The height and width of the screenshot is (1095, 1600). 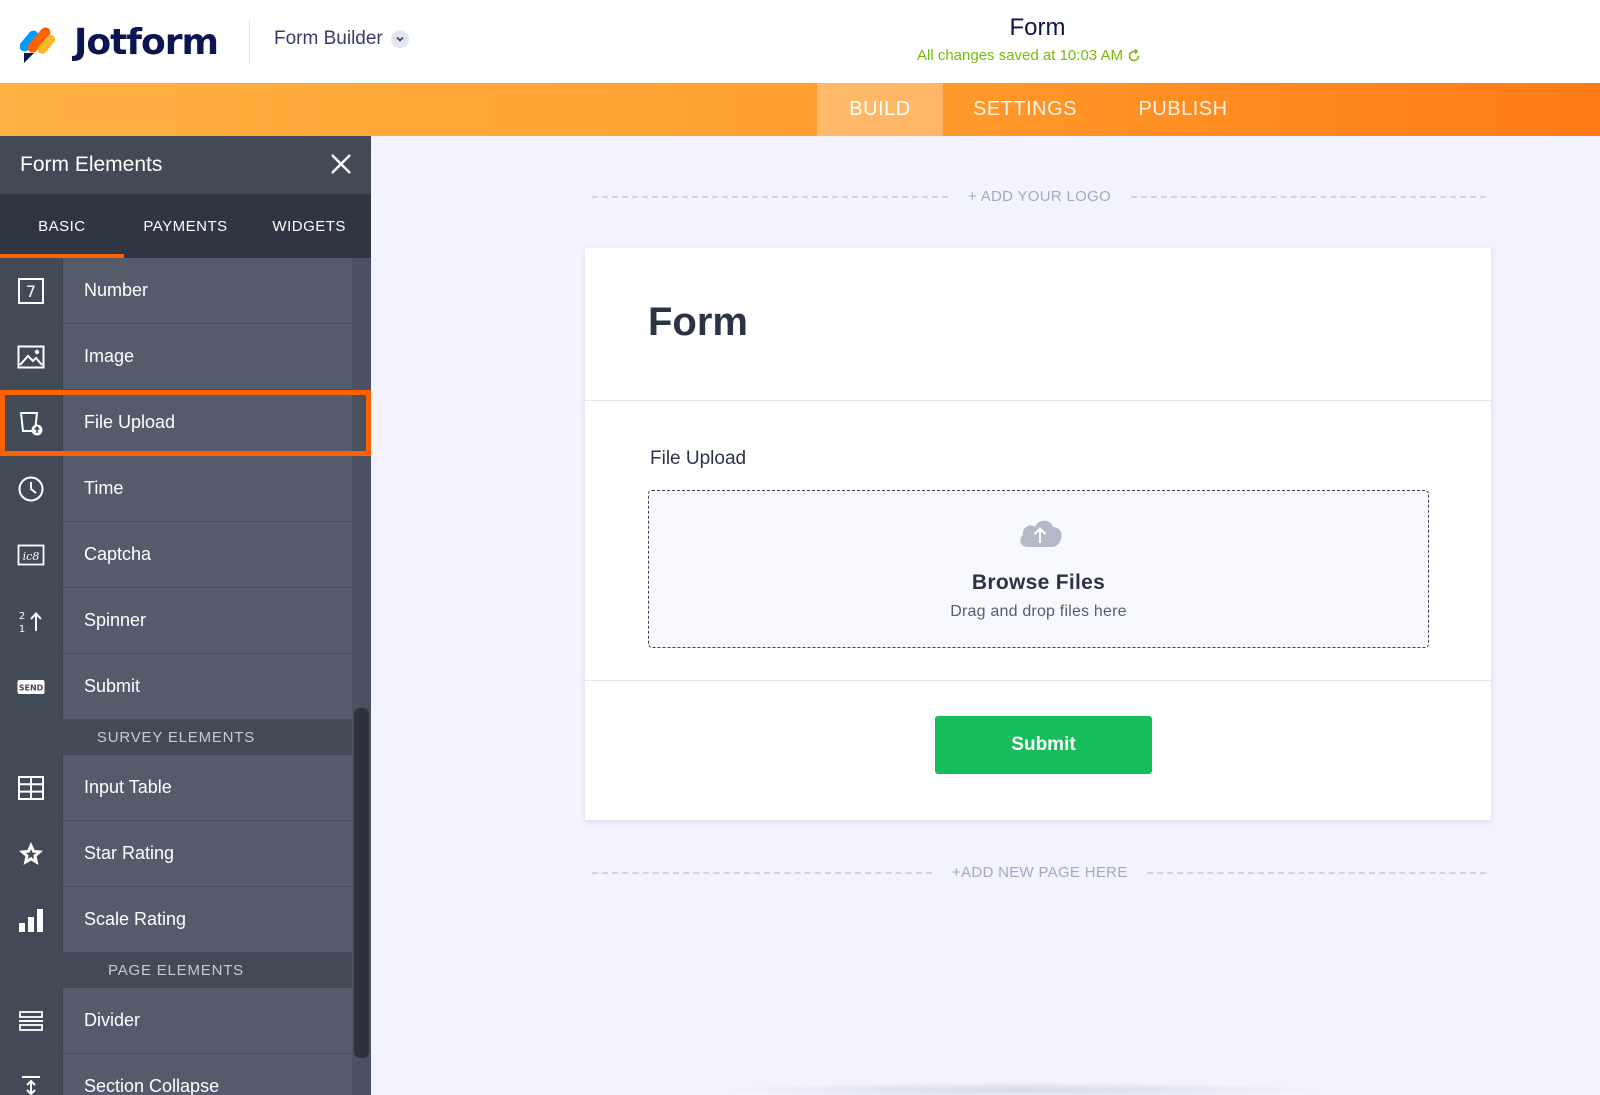 What do you see at coordinates (800, 28) in the screenshot?
I see `form-title-wrap: Form` at bounding box center [800, 28].